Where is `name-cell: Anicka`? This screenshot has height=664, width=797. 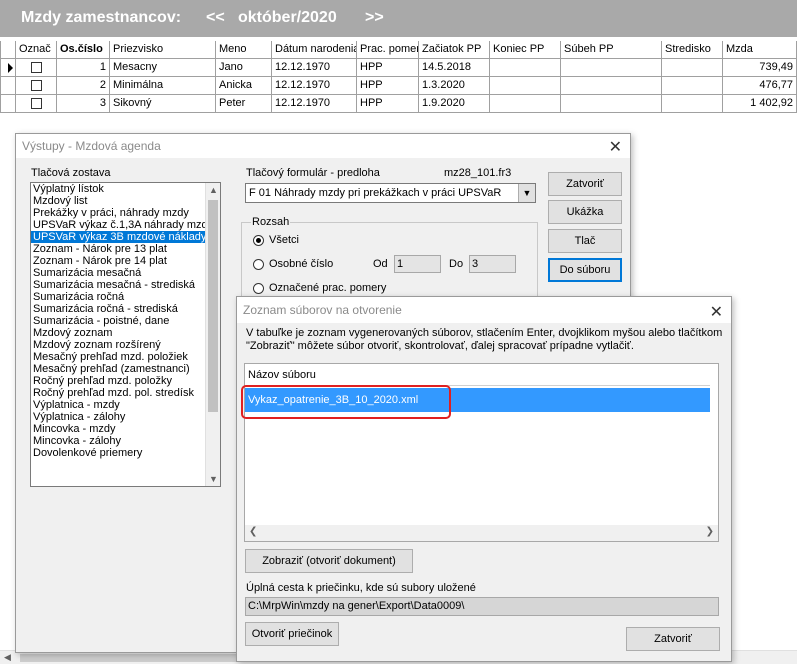 name-cell: Anicka is located at coordinates (244, 86).